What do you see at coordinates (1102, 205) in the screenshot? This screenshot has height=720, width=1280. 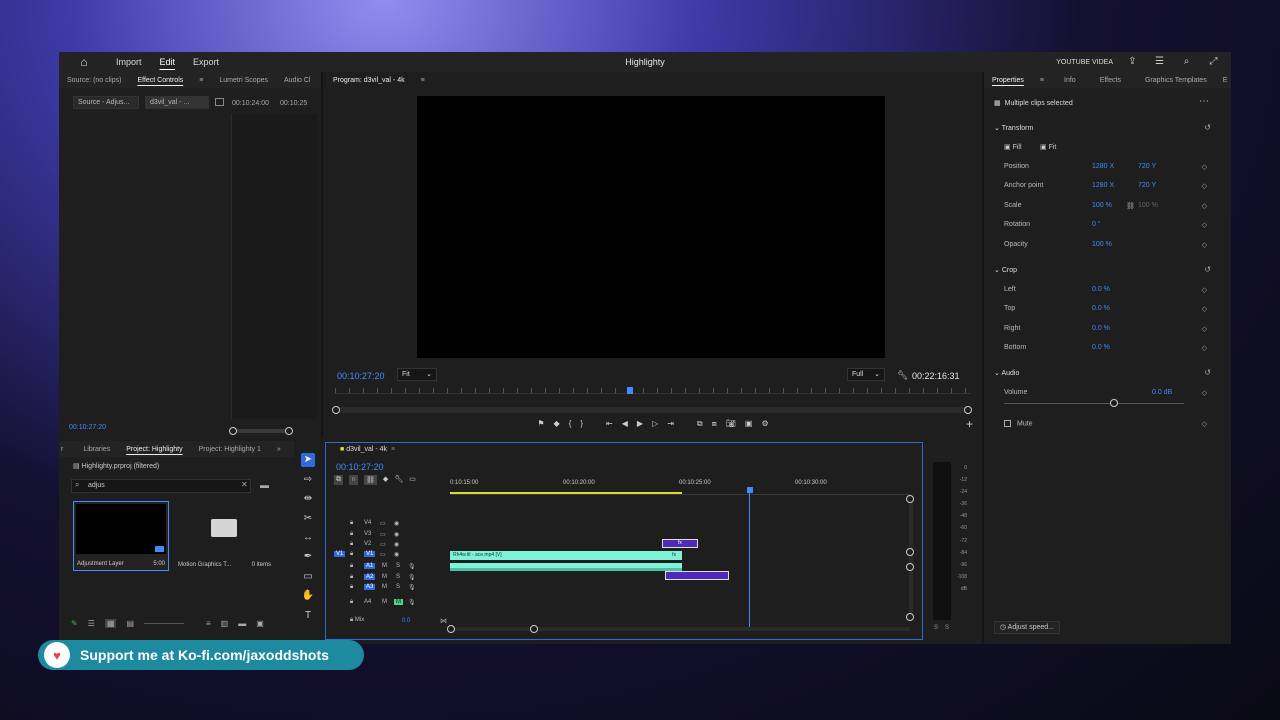 I see `prop-value-scale: 100 %` at bounding box center [1102, 205].